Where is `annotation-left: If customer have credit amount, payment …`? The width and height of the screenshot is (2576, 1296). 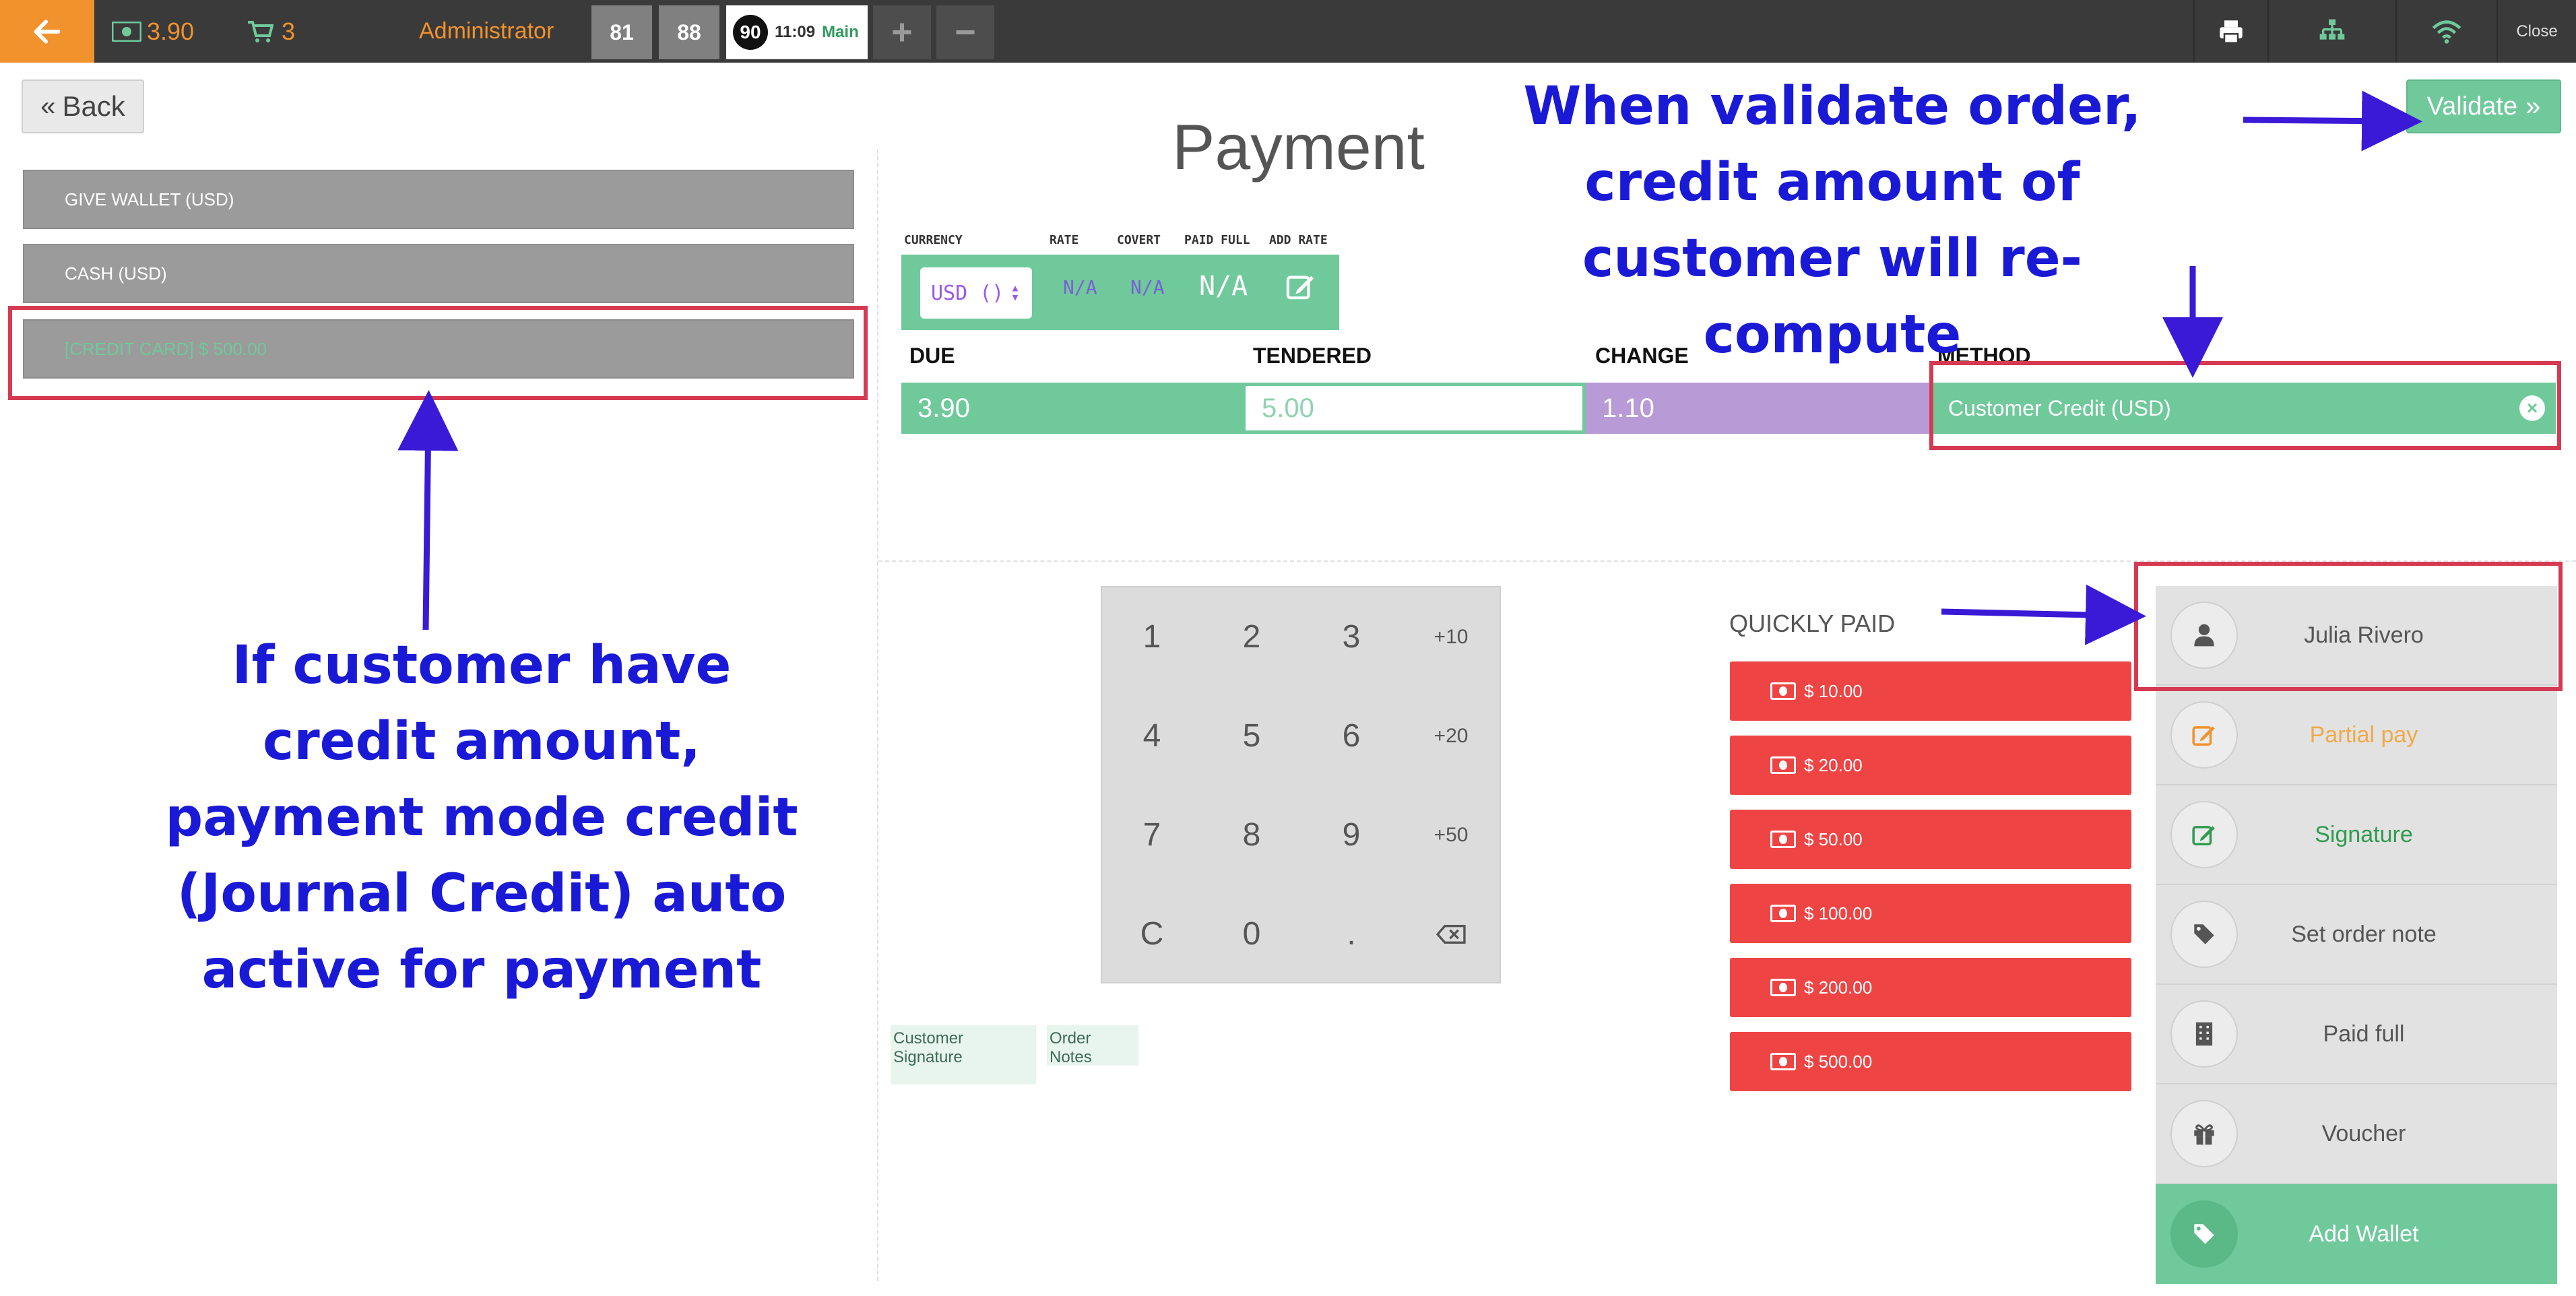 annotation-left: If customer have credit amount, payment … is located at coordinates (482, 818).